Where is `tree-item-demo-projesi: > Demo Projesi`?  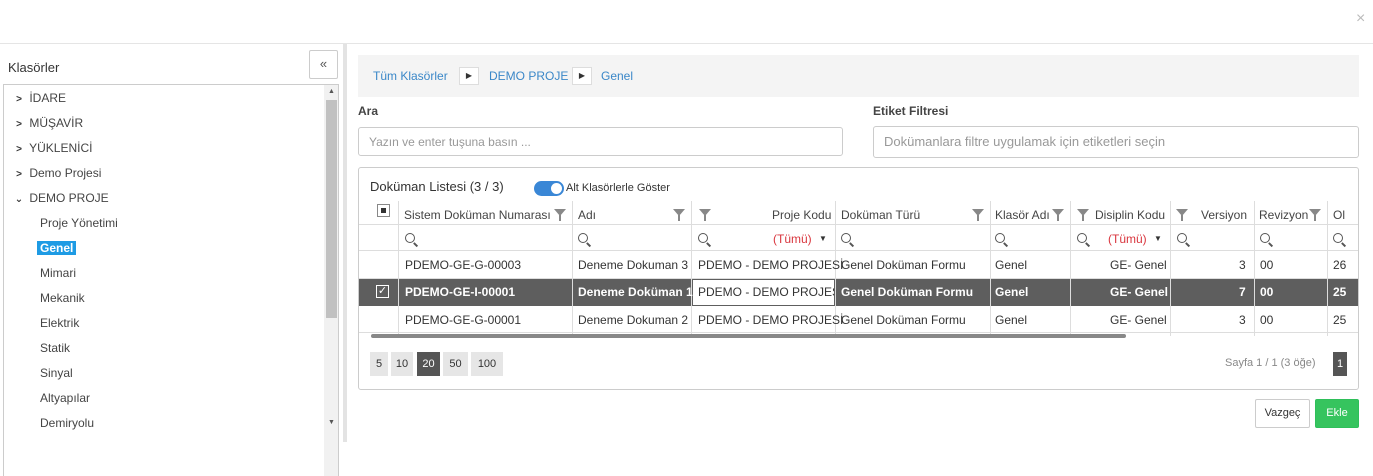 tree-item-demo-projesi: > Demo Projesi is located at coordinates (56, 173).